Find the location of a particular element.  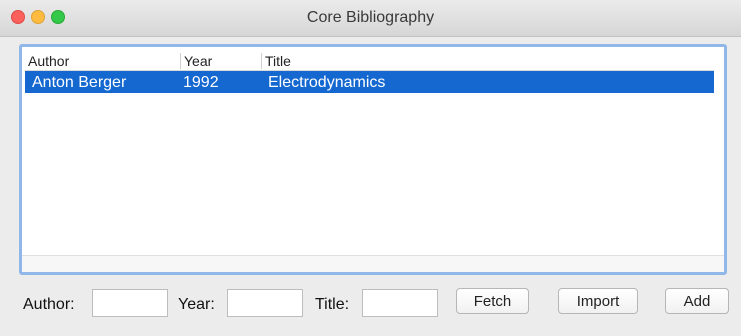

title-label: Title: is located at coordinates (332, 304).